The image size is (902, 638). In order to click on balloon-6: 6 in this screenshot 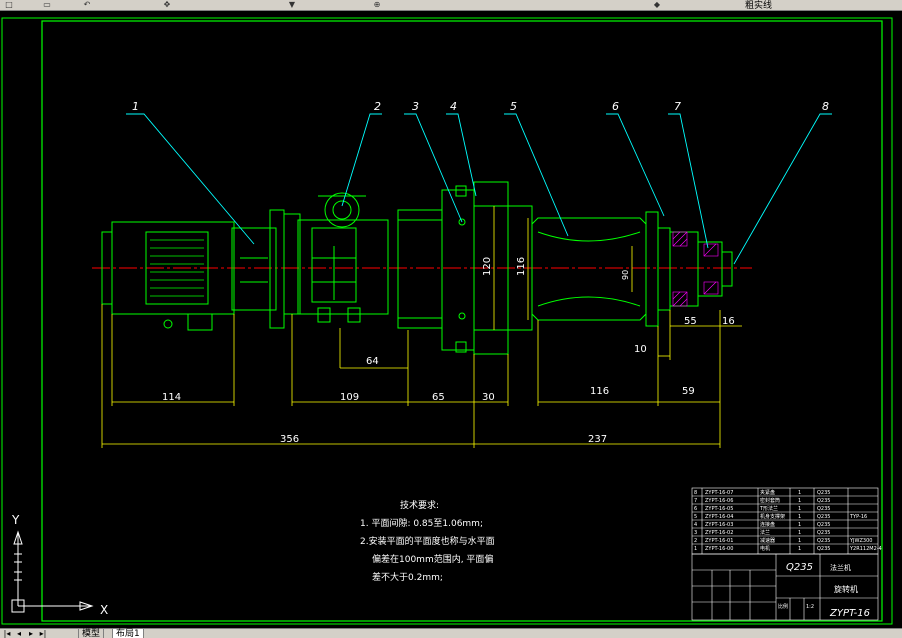, I will do `click(615, 106)`.